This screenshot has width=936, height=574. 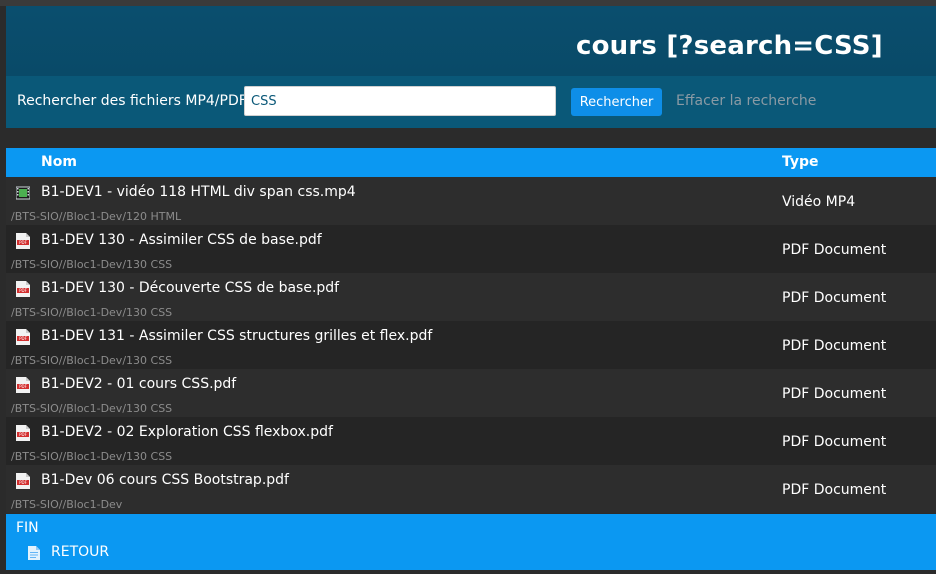 I want to click on file-path: /BTS-SIO//Bloc1-Dev/120 HTML, so click(x=96, y=216).